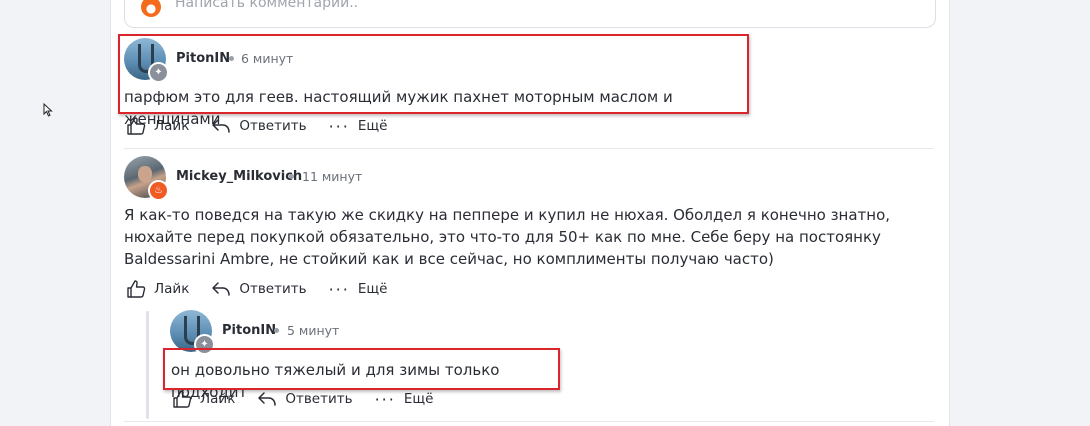 The image size is (1090, 426). Describe the element at coordinates (239, 176) in the screenshot. I see `comment-author: Mickey_Milkovich` at that location.